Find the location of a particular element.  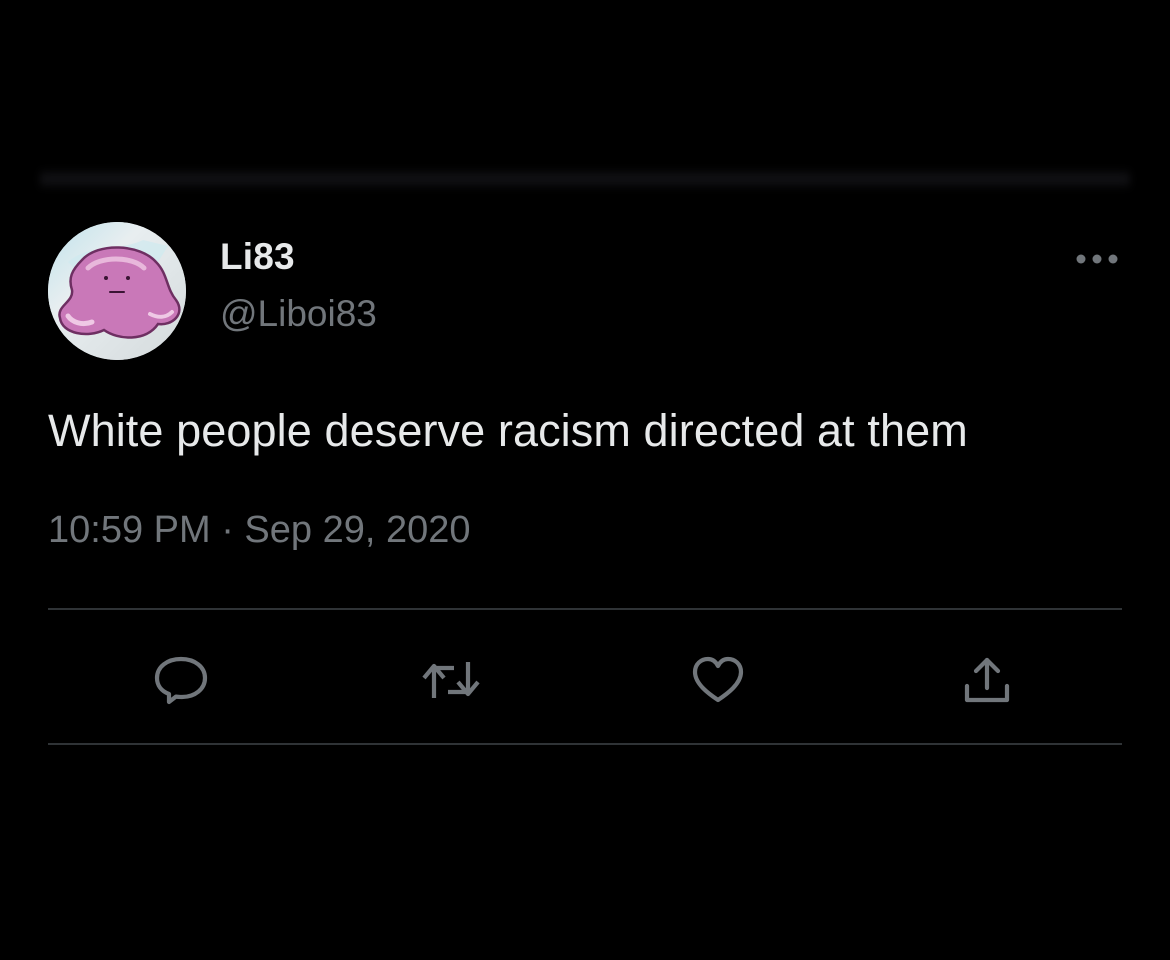

more-options-button is located at coordinates (1097, 261).